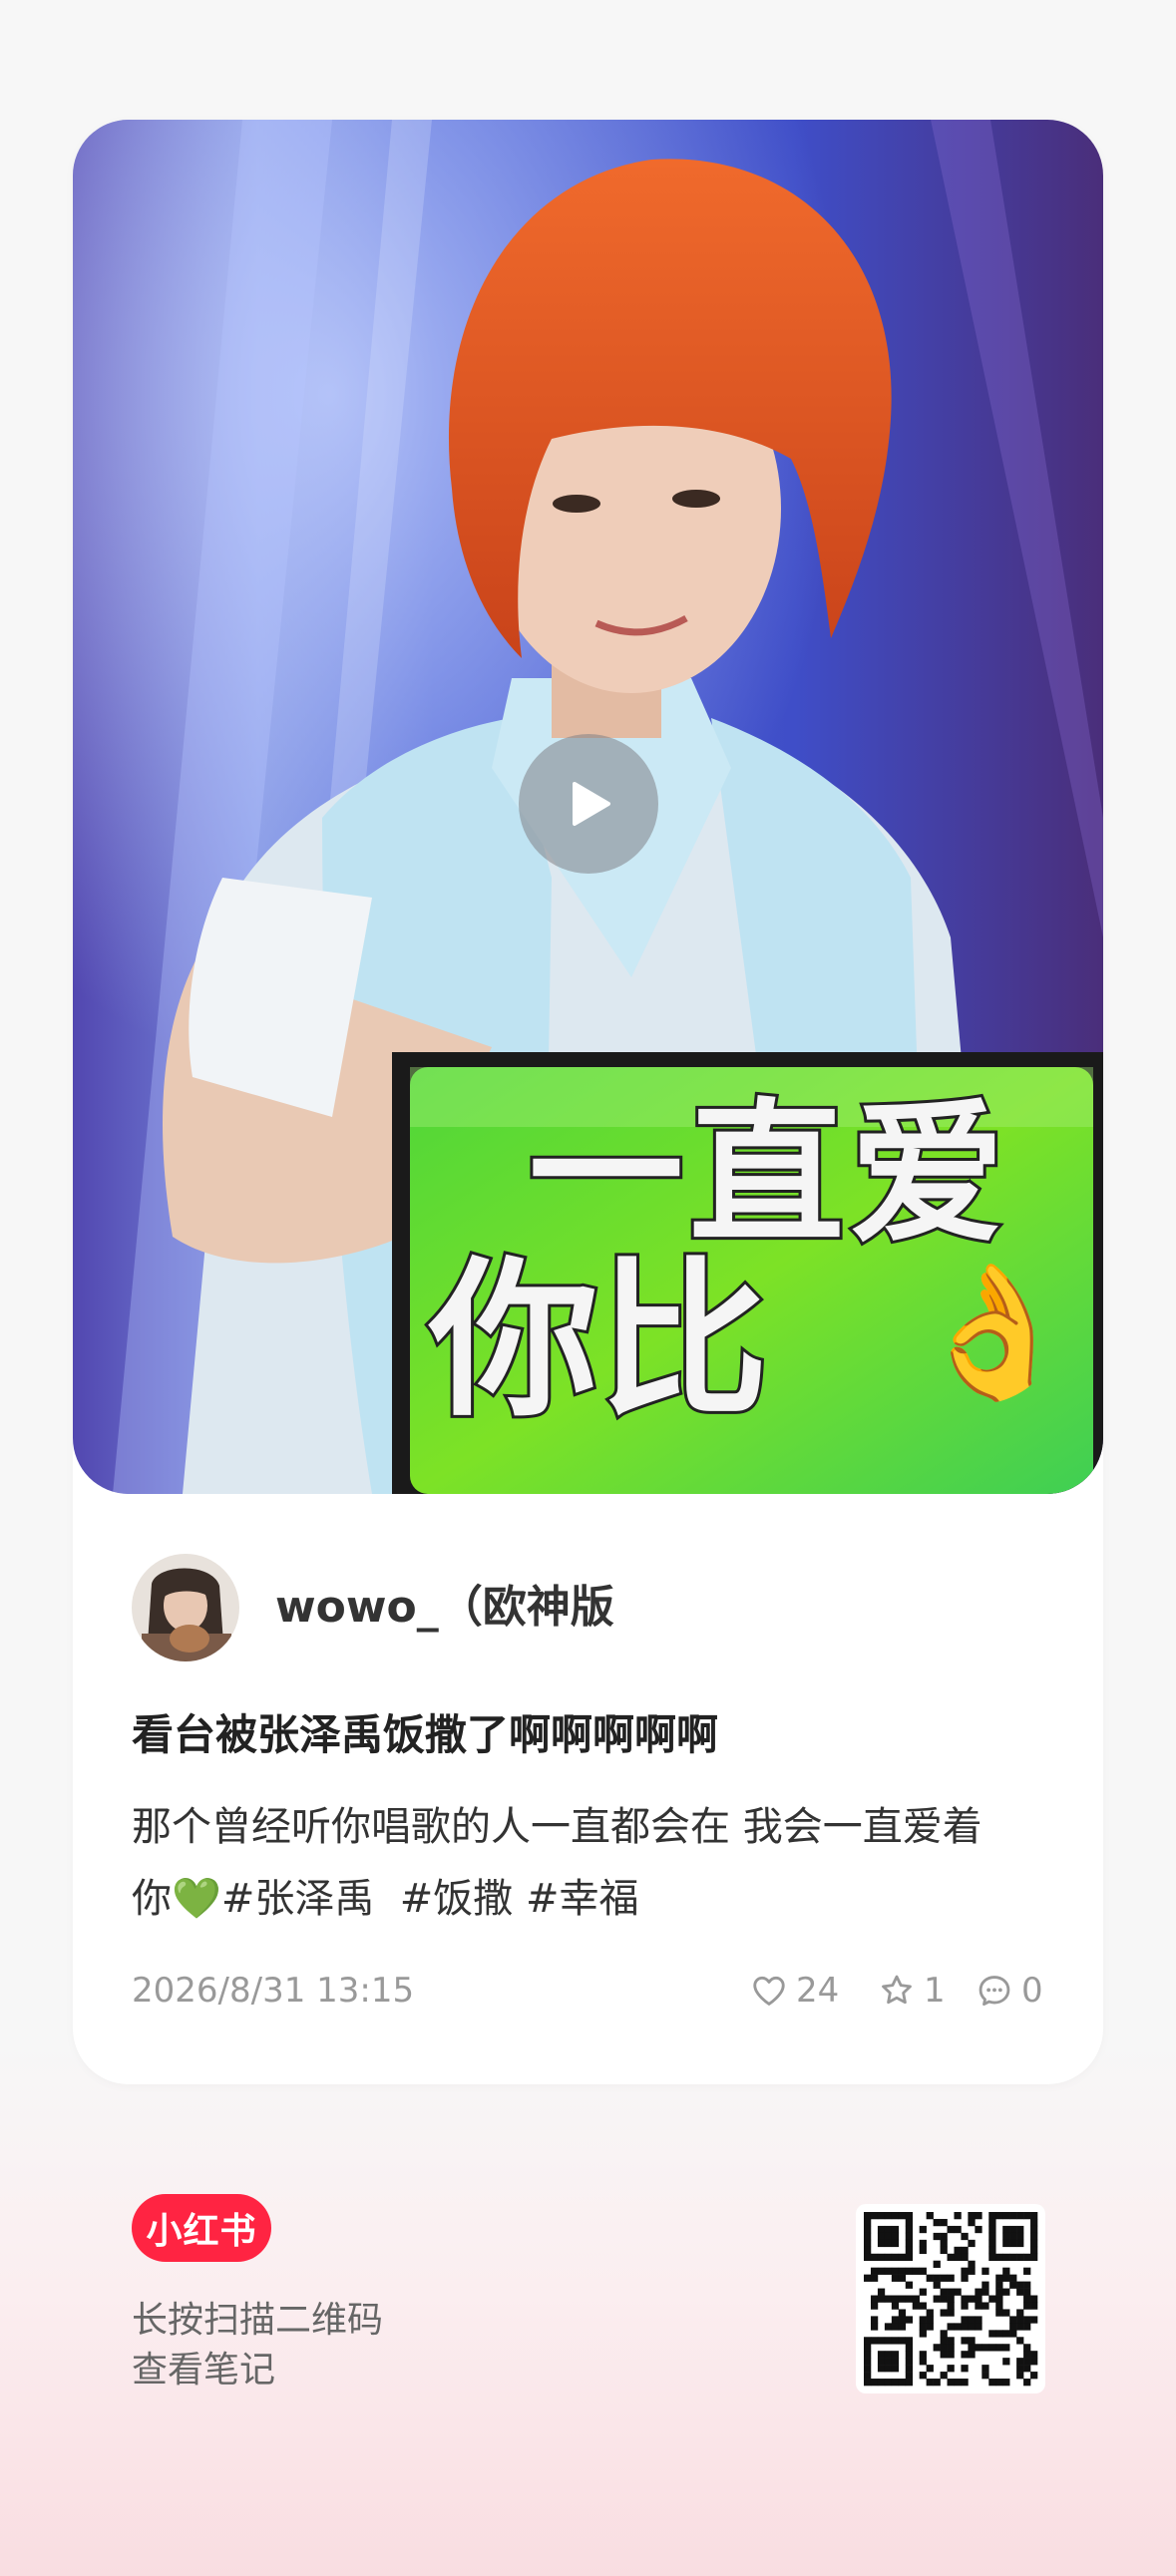 This screenshot has width=1176, height=2576. Describe the element at coordinates (445, 1608) in the screenshot. I see `author-name: wowo_（欧神版` at that location.